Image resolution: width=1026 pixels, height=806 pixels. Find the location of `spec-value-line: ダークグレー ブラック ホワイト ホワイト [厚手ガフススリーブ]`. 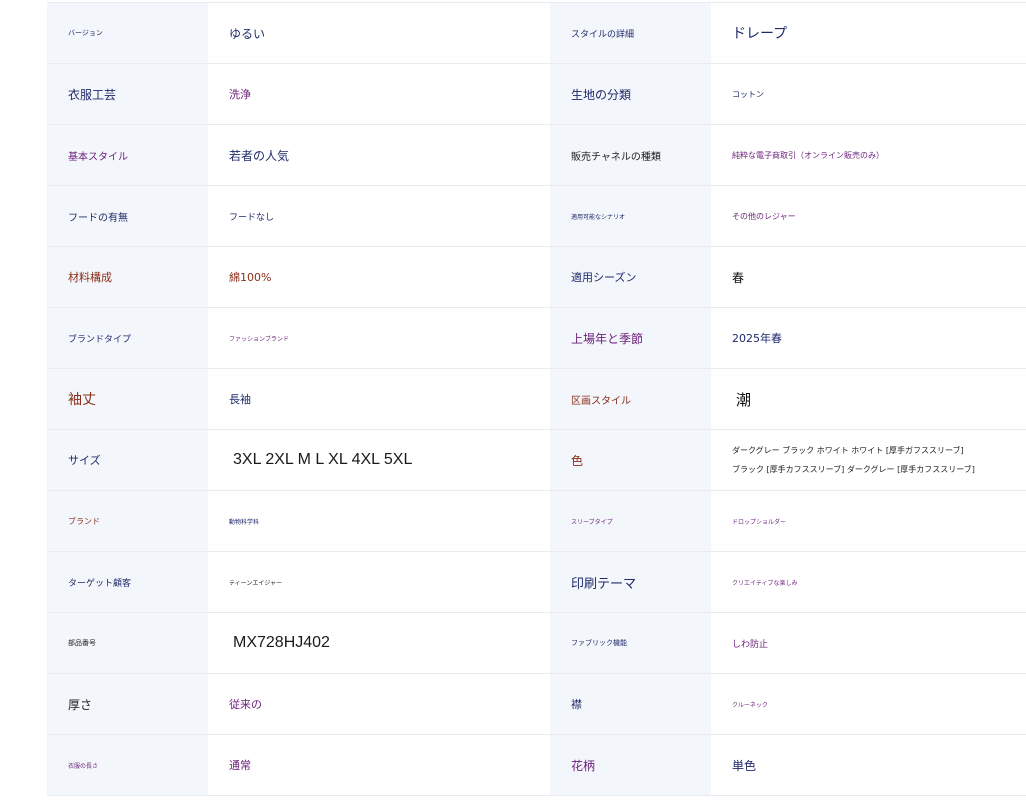

spec-value-line: ダークグレー ブラック ホワイト ホワイト [厚手ガフススリーブ] is located at coordinates (848, 450).